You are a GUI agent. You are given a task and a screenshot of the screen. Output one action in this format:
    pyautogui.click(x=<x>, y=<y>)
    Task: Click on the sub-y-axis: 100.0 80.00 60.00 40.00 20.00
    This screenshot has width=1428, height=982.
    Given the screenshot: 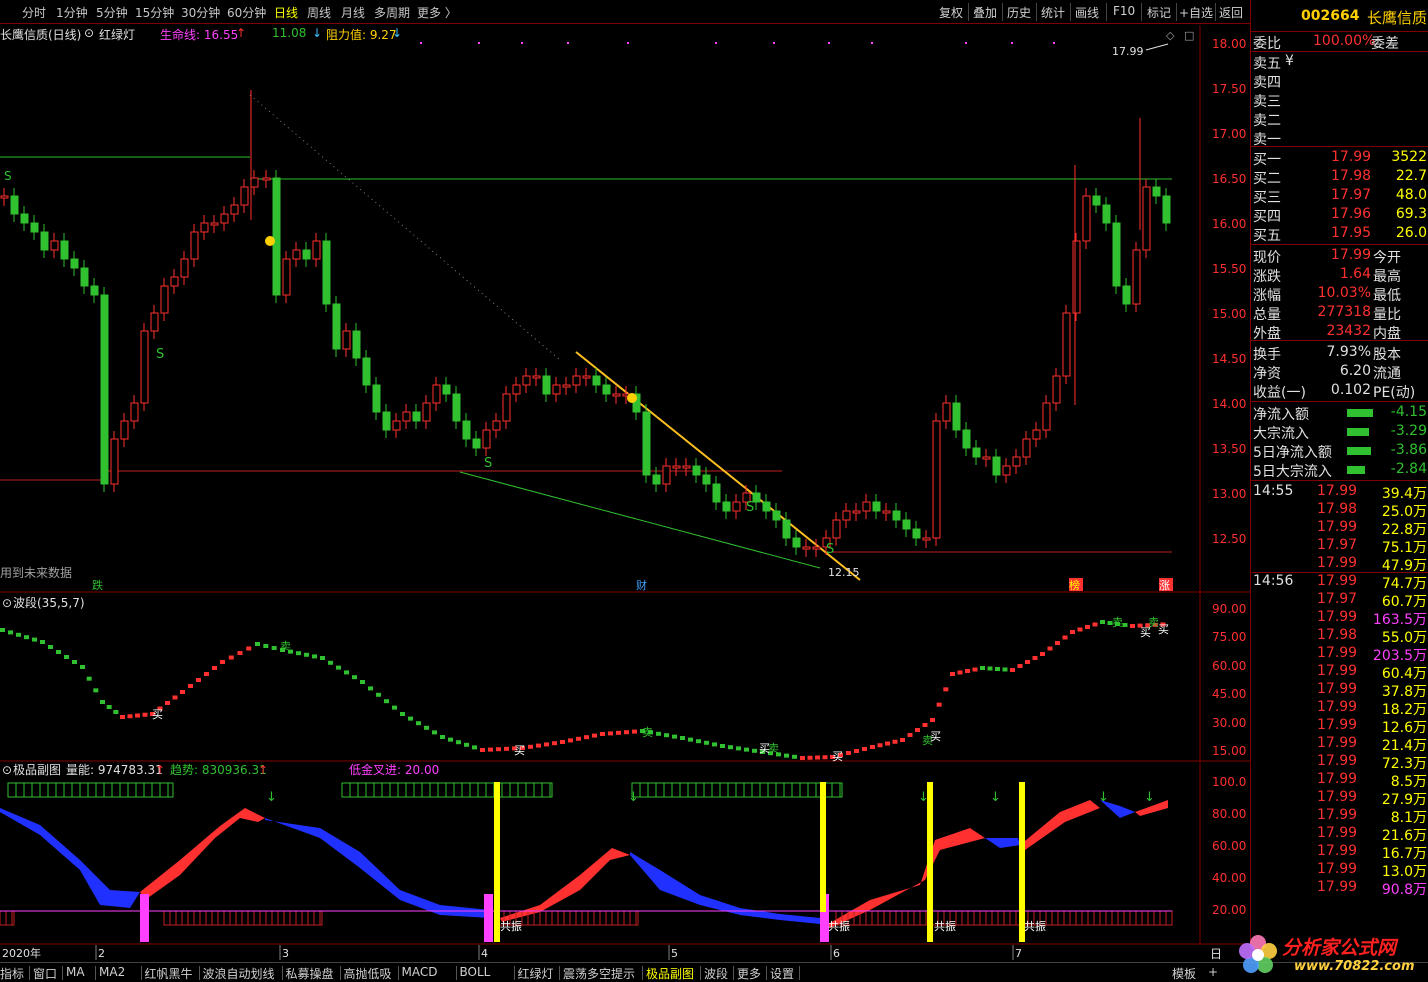 What is the action you would take?
    pyautogui.click(x=1229, y=846)
    